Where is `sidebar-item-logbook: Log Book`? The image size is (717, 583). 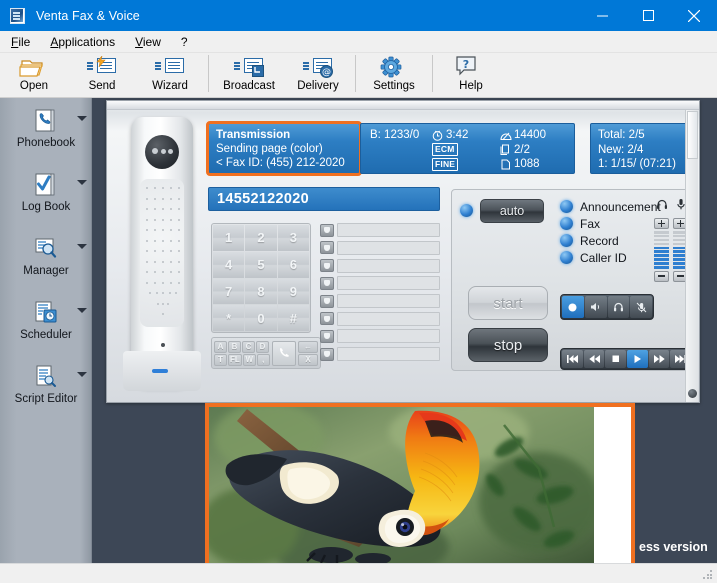 sidebar-item-logbook: Log Book is located at coordinates (46, 198).